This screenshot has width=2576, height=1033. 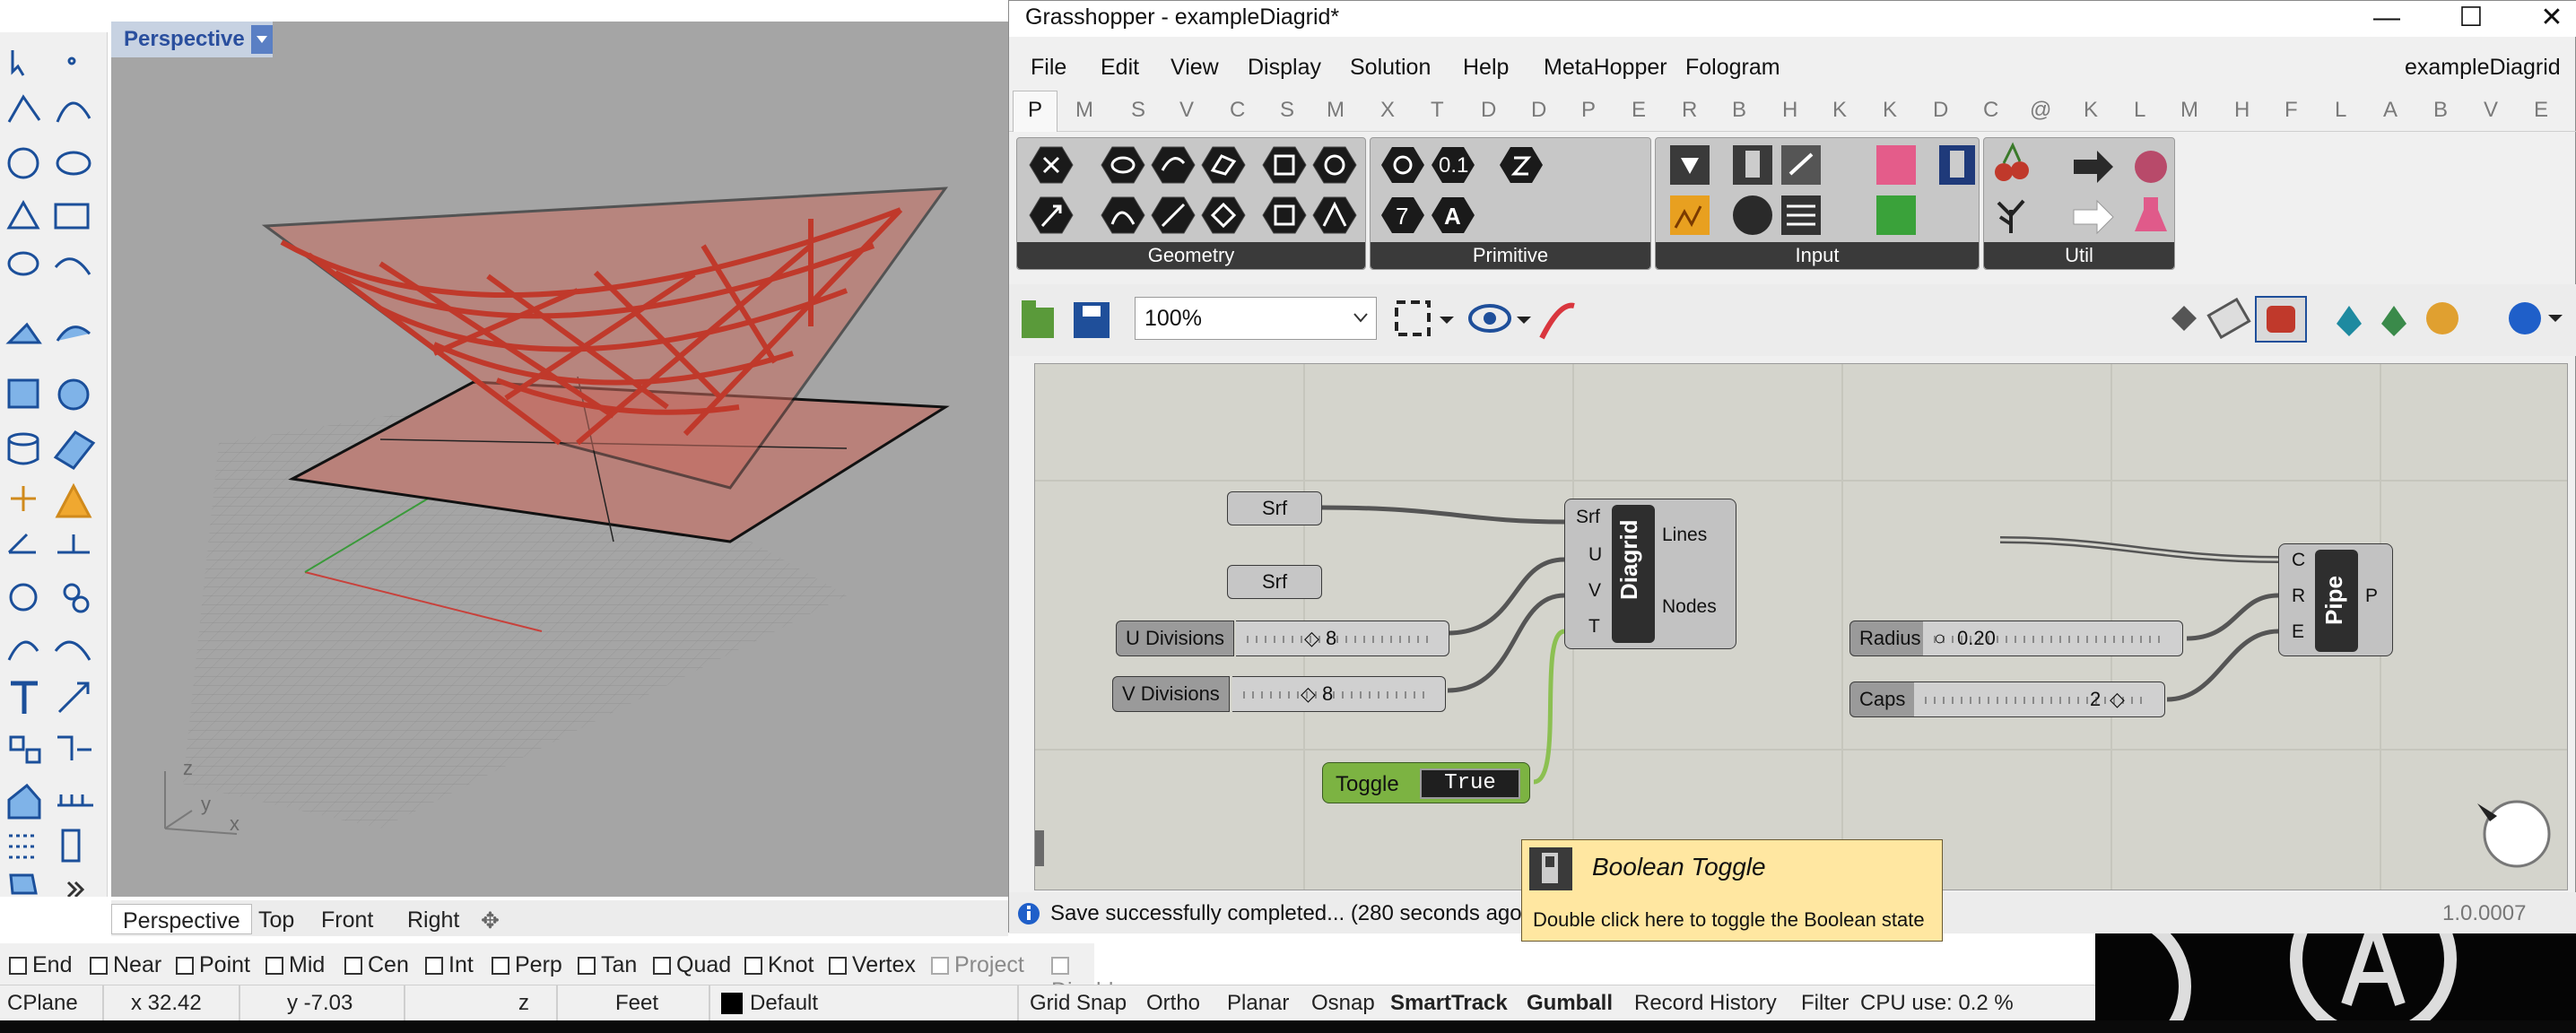 What do you see at coordinates (2151, 214) in the screenshot?
I see `flask-icon` at bounding box center [2151, 214].